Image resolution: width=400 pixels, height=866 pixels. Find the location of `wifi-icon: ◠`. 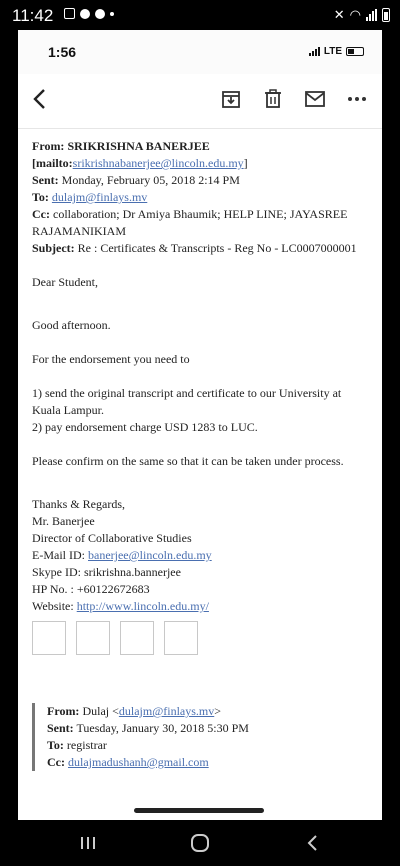

wifi-icon: ◠ is located at coordinates (355, 14).